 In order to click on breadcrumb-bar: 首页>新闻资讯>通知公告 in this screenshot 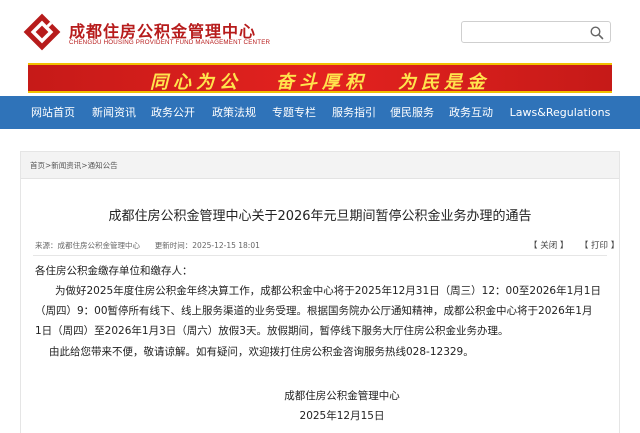, I will do `click(320, 165)`.